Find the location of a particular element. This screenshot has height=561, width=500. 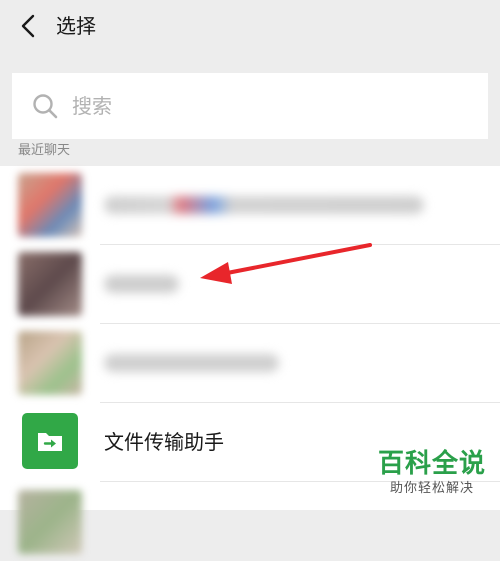

header-bar: 选择 is located at coordinates (250, 28).